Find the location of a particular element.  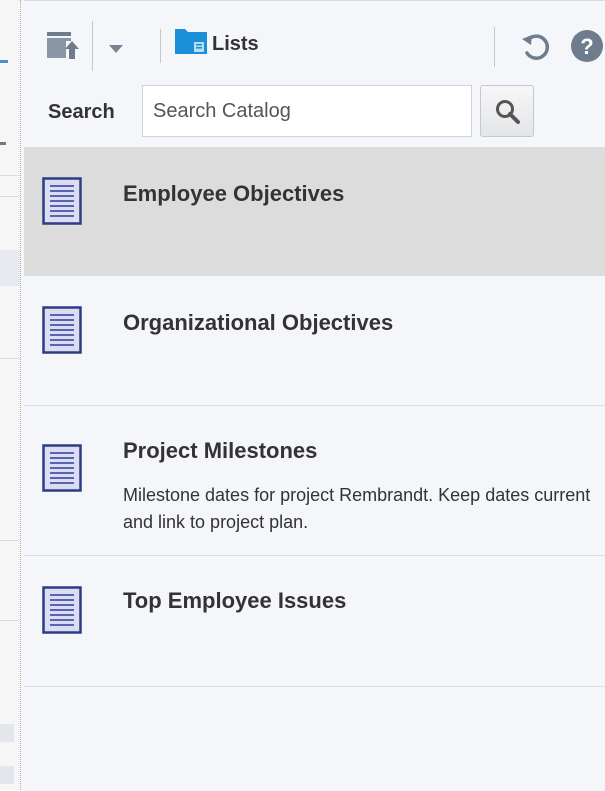

catalog-item-title: Organizational Objectives is located at coordinates (258, 323).